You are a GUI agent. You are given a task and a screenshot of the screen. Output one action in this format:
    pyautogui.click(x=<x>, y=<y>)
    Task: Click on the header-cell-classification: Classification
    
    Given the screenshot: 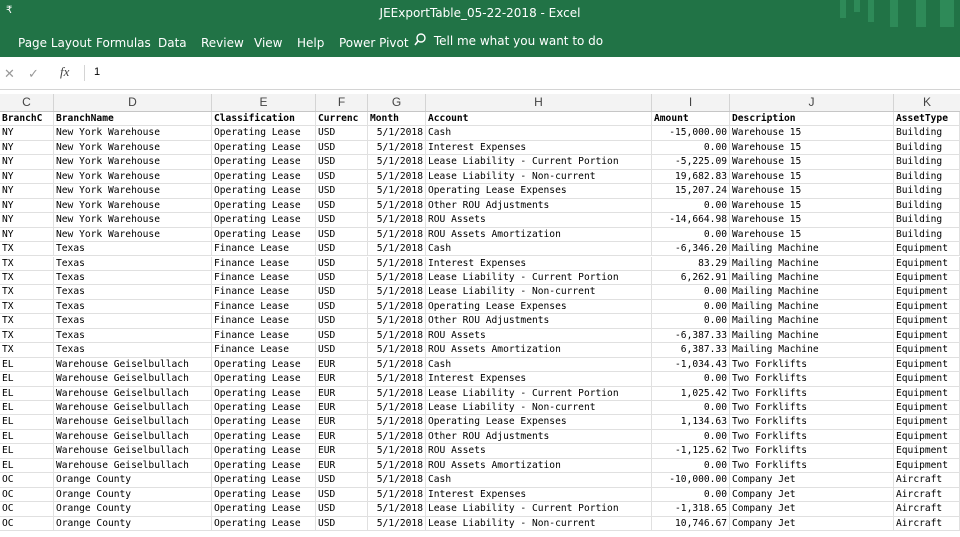 What is the action you would take?
    pyautogui.click(x=264, y=119)
    